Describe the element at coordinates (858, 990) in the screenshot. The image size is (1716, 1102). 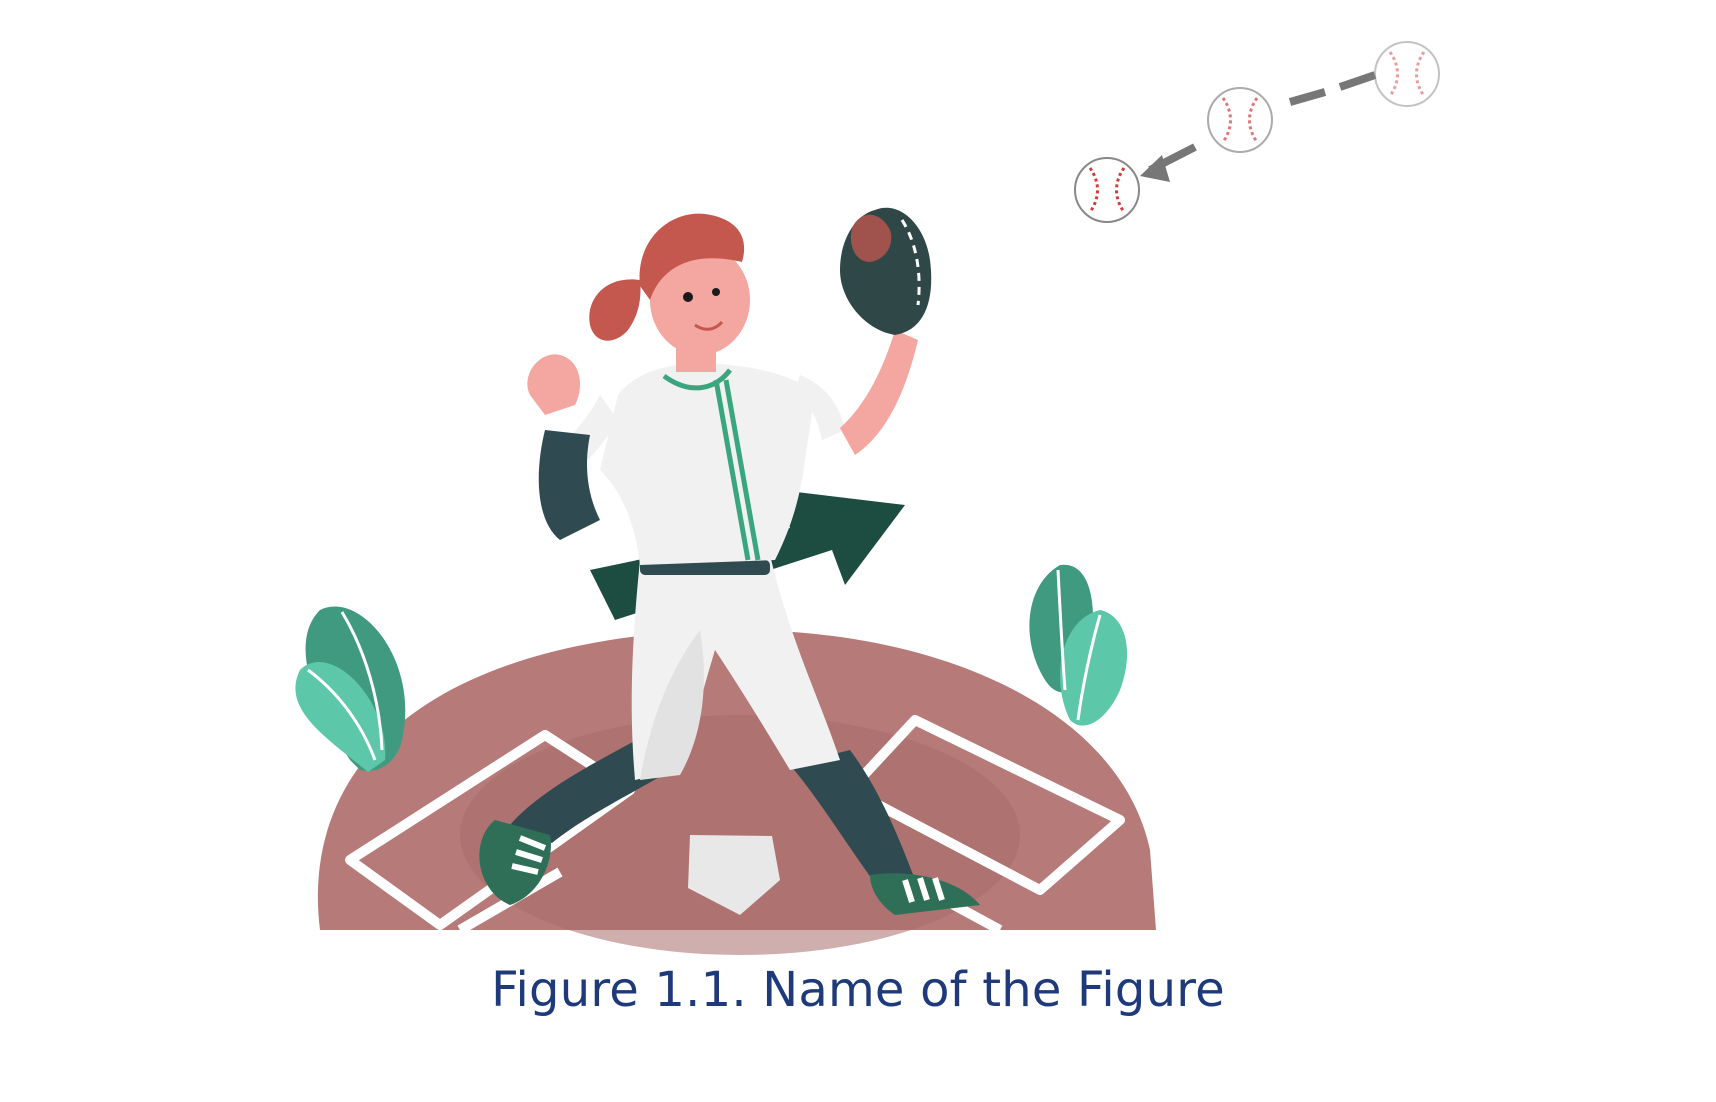
I see `figure-caption: Figure 1.1. Name of the Figure` at that location.